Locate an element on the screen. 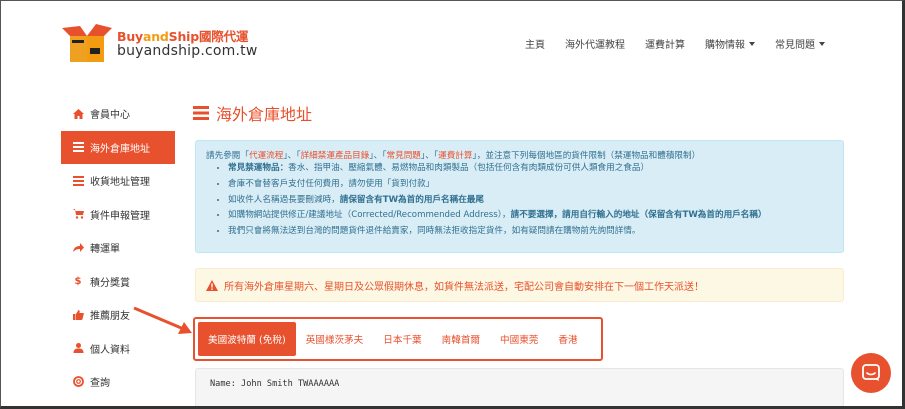 The width and height of the screenshot is (905, 409). box-logo-icon is located at coordinates (87, 43).